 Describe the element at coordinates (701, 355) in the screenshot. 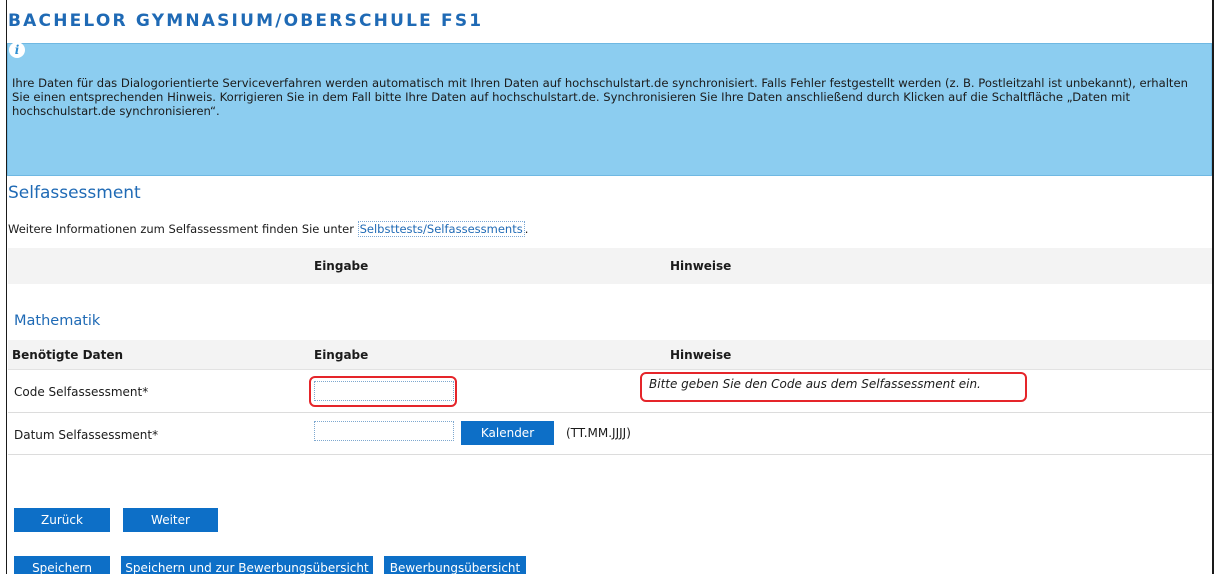

I see `column-hint-label: Hinweise` at that location.